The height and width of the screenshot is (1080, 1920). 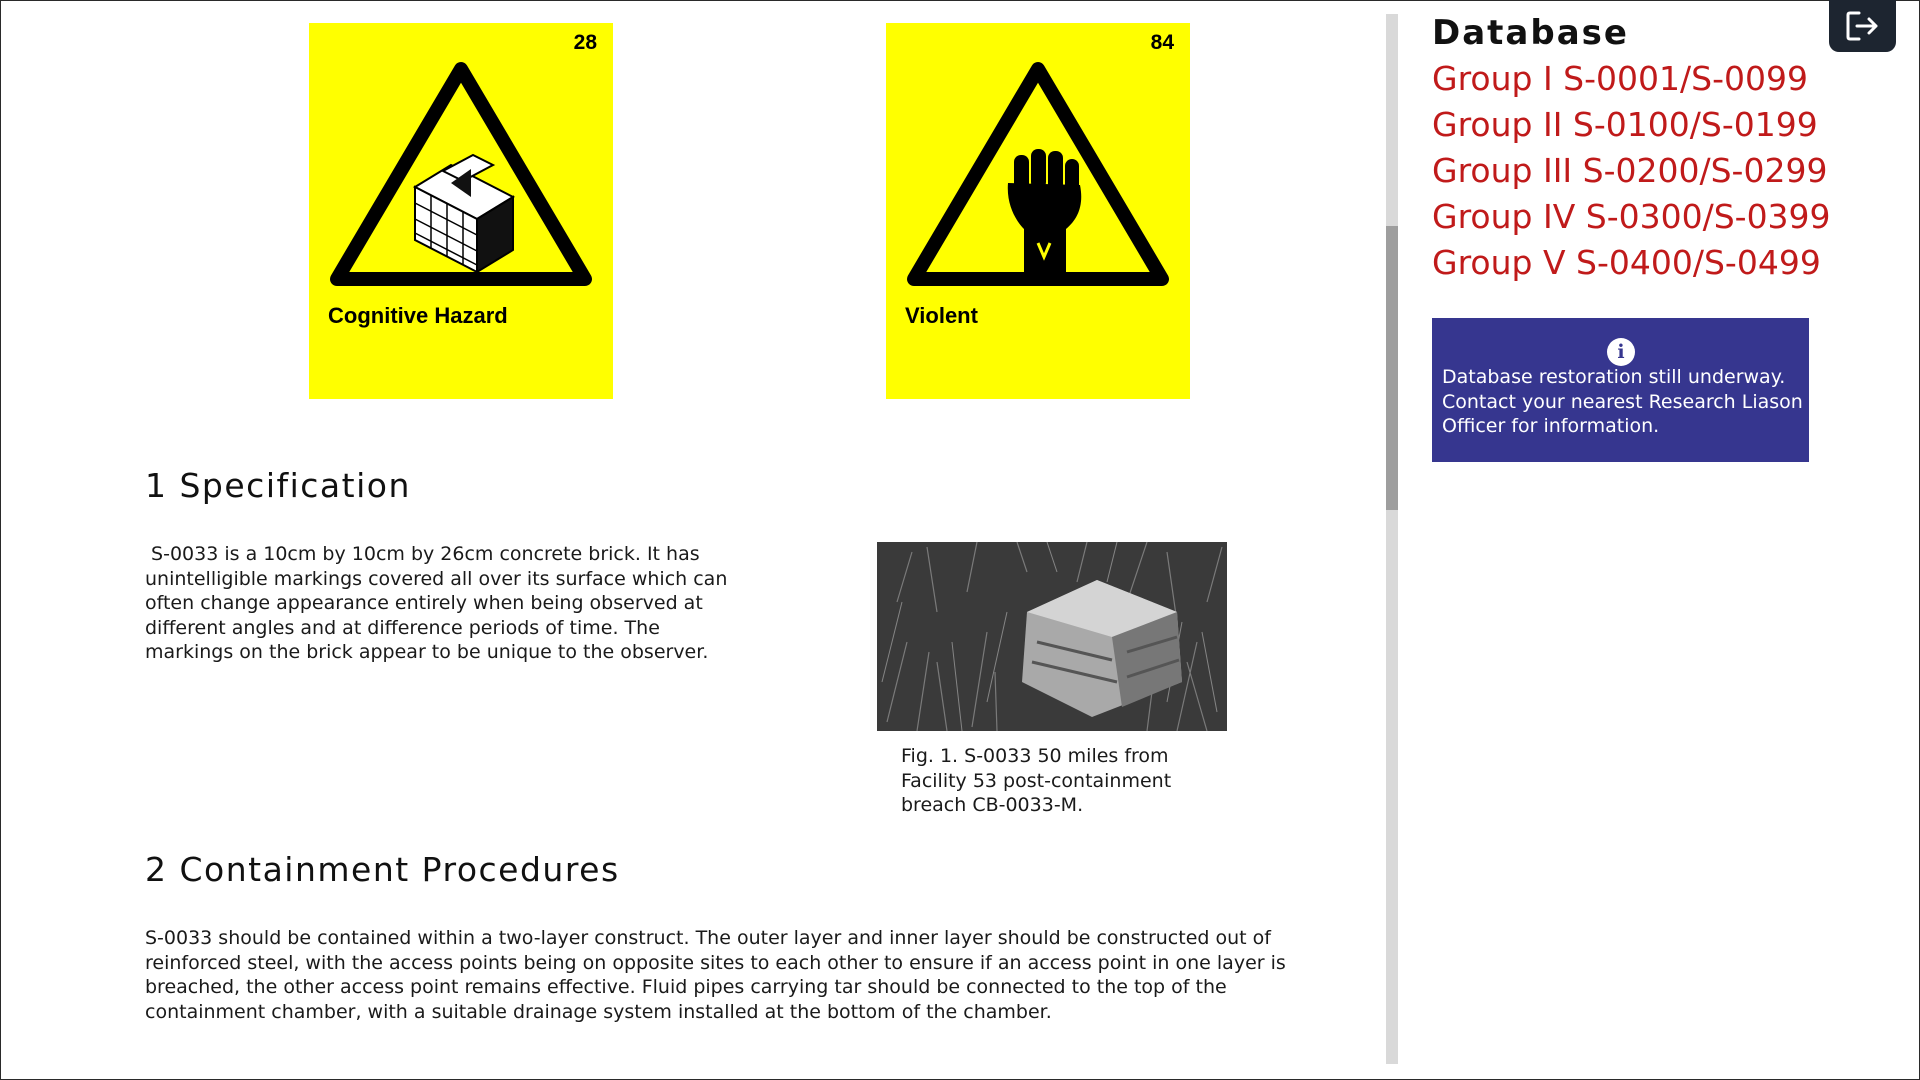 What do you see at coordinates (1392, 368) in the screenshot?
I see `scrollbar-thumb` at bounding box center [1392, 368].